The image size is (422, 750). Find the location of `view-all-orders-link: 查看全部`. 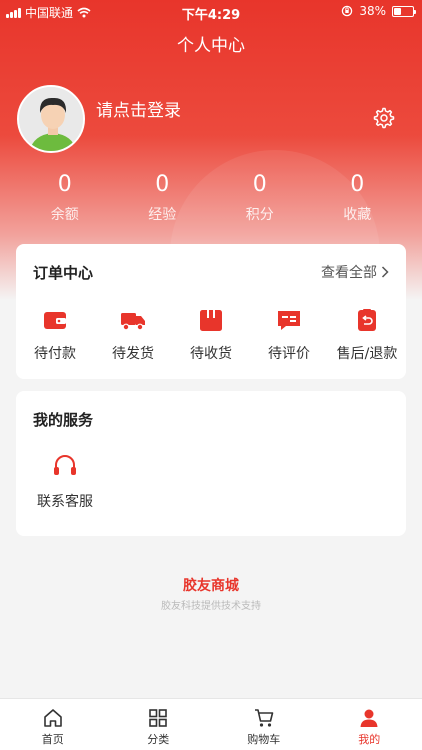

view-all-orders-link: 查看全部 is located at coordinates (355, 272).